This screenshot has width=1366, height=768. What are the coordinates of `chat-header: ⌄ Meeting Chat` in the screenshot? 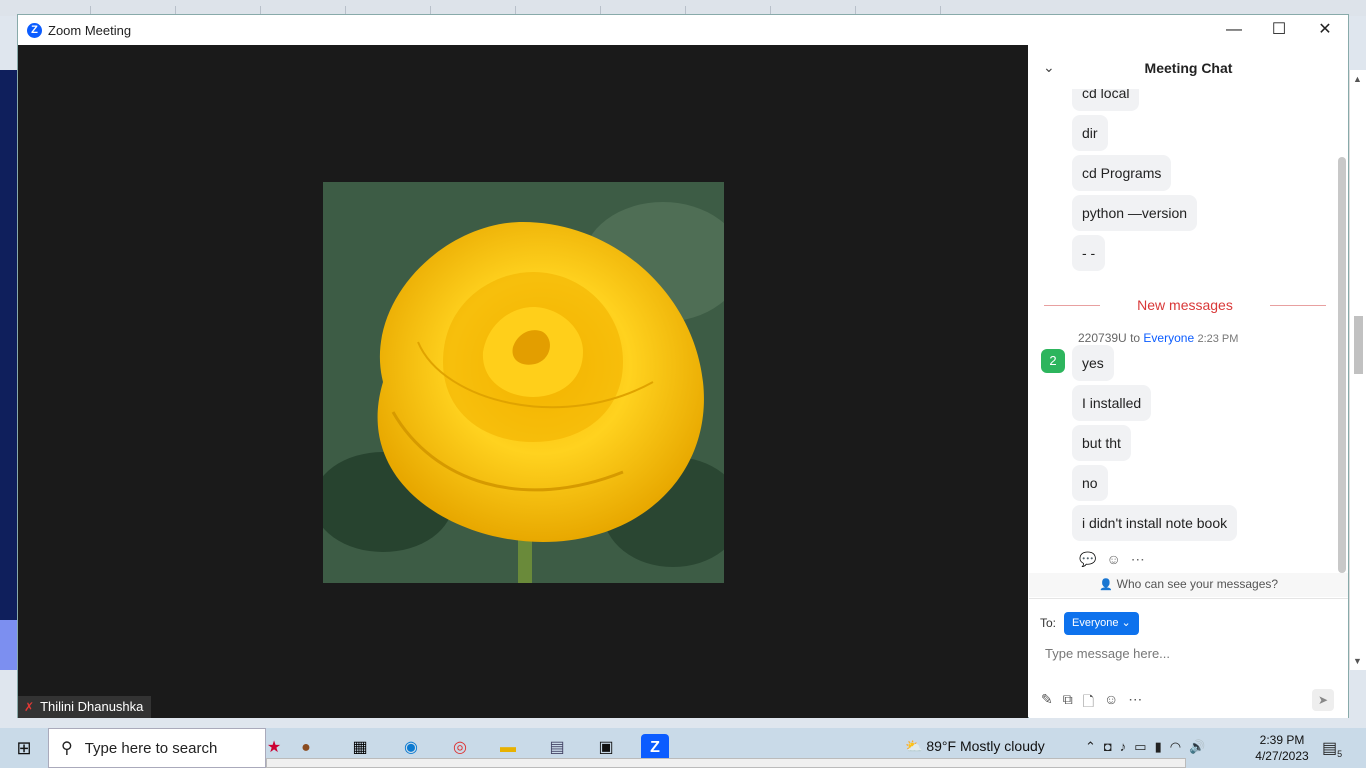 It's located at (1188, 67).